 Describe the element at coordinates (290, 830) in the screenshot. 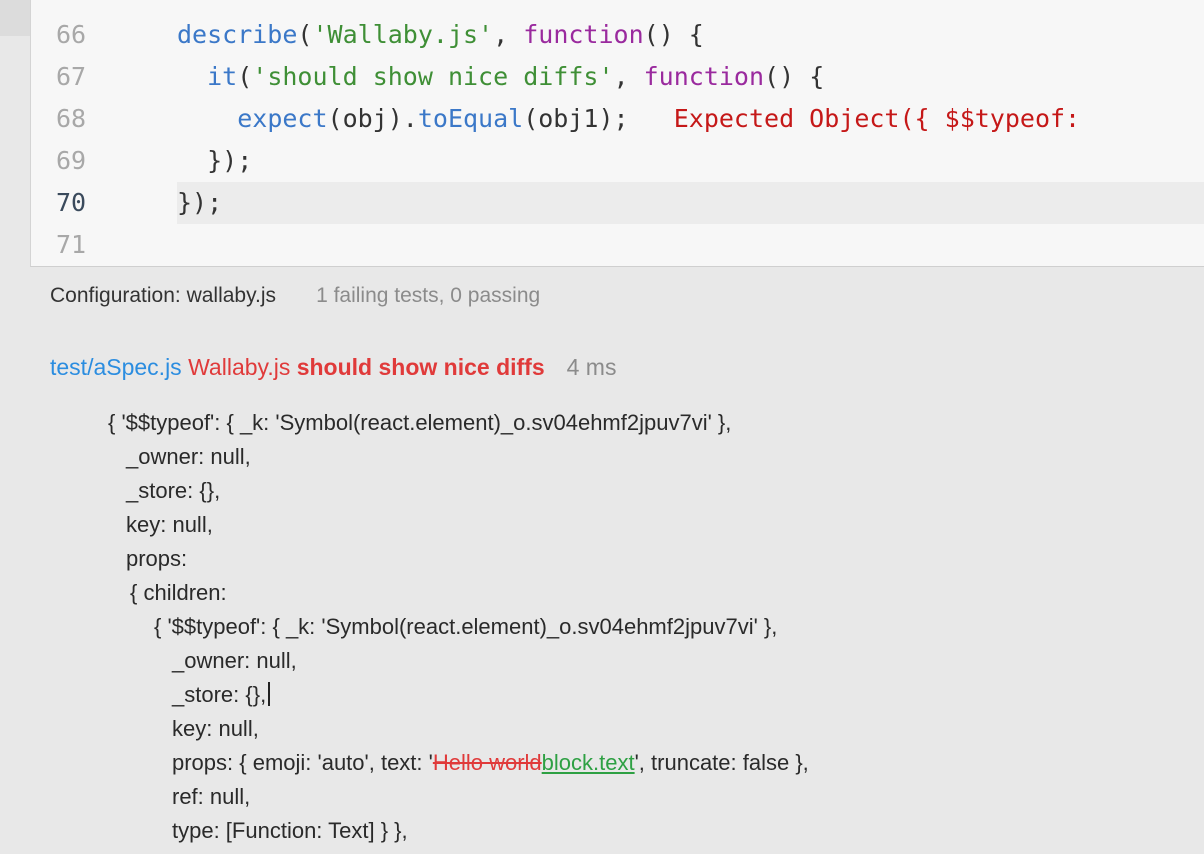

I see `diff-line: type: [Function: Text] } },` at that location.